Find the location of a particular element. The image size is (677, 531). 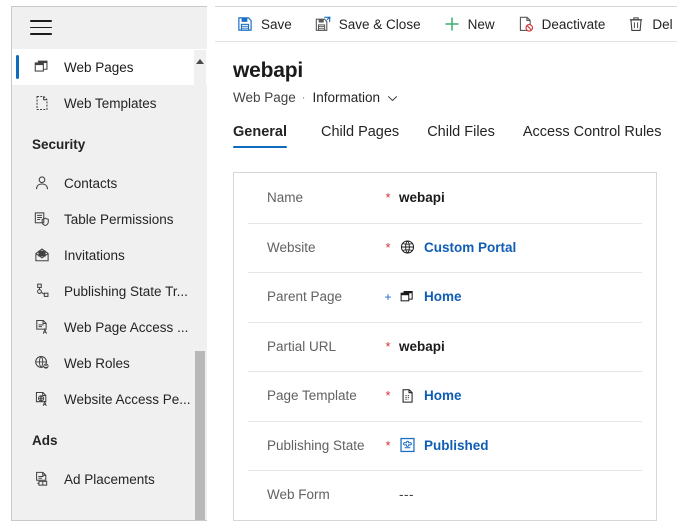

sidebar-item-label: Invitations is located at coordinates (94, 255).